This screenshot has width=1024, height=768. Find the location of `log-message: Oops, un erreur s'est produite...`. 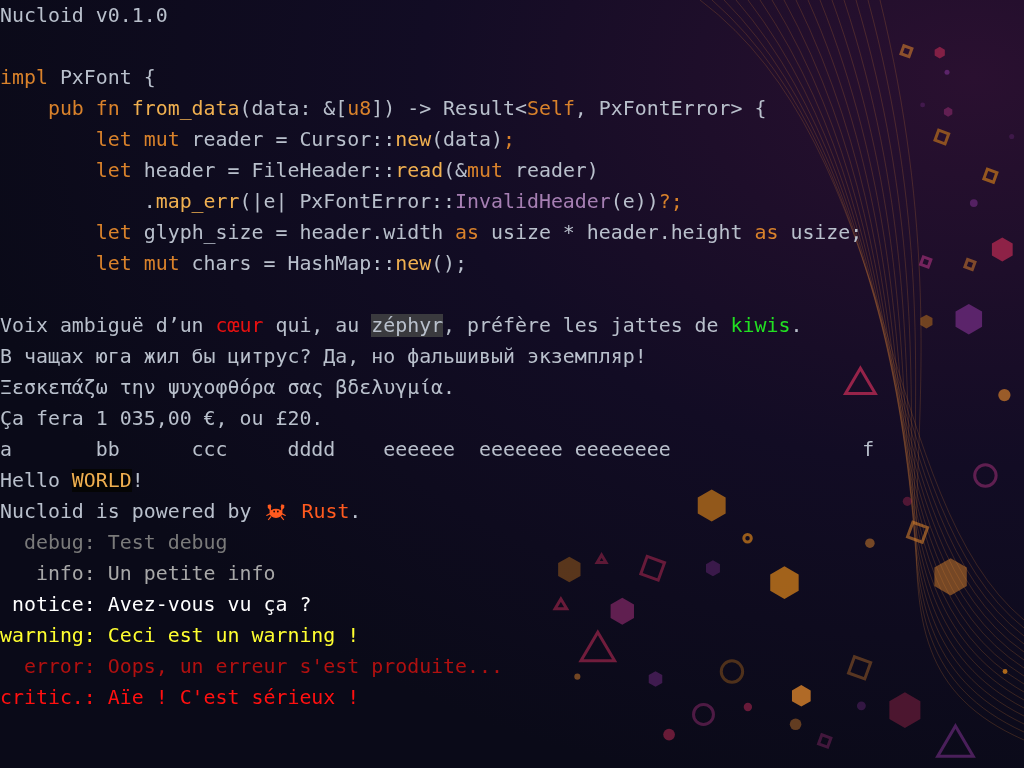

log-message: Oops, un erreur s'est produite... is located at coordinates (305, 666).